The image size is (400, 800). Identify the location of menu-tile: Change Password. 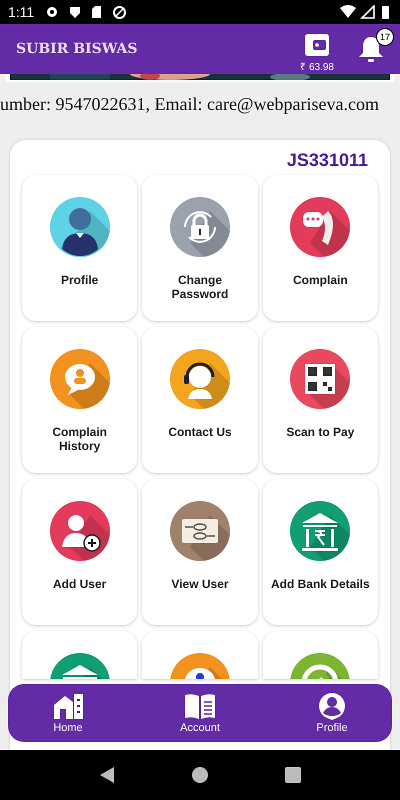
(200, 248).